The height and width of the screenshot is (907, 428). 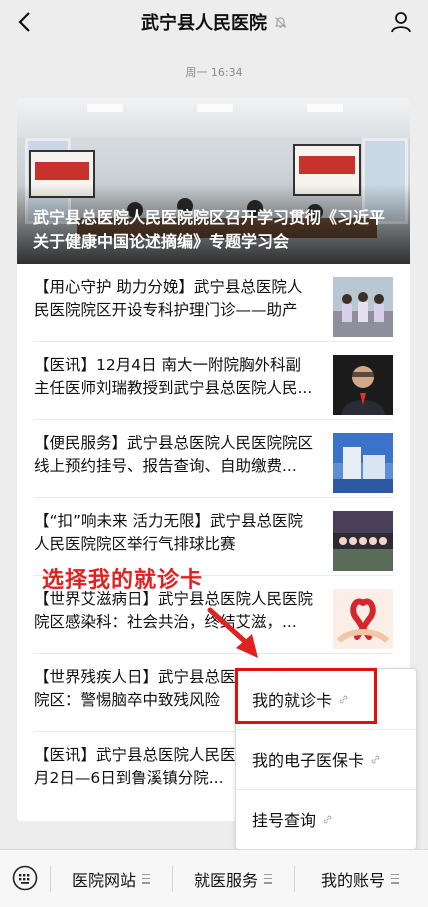 I want to click on back-button, so click(x=24, y=22).